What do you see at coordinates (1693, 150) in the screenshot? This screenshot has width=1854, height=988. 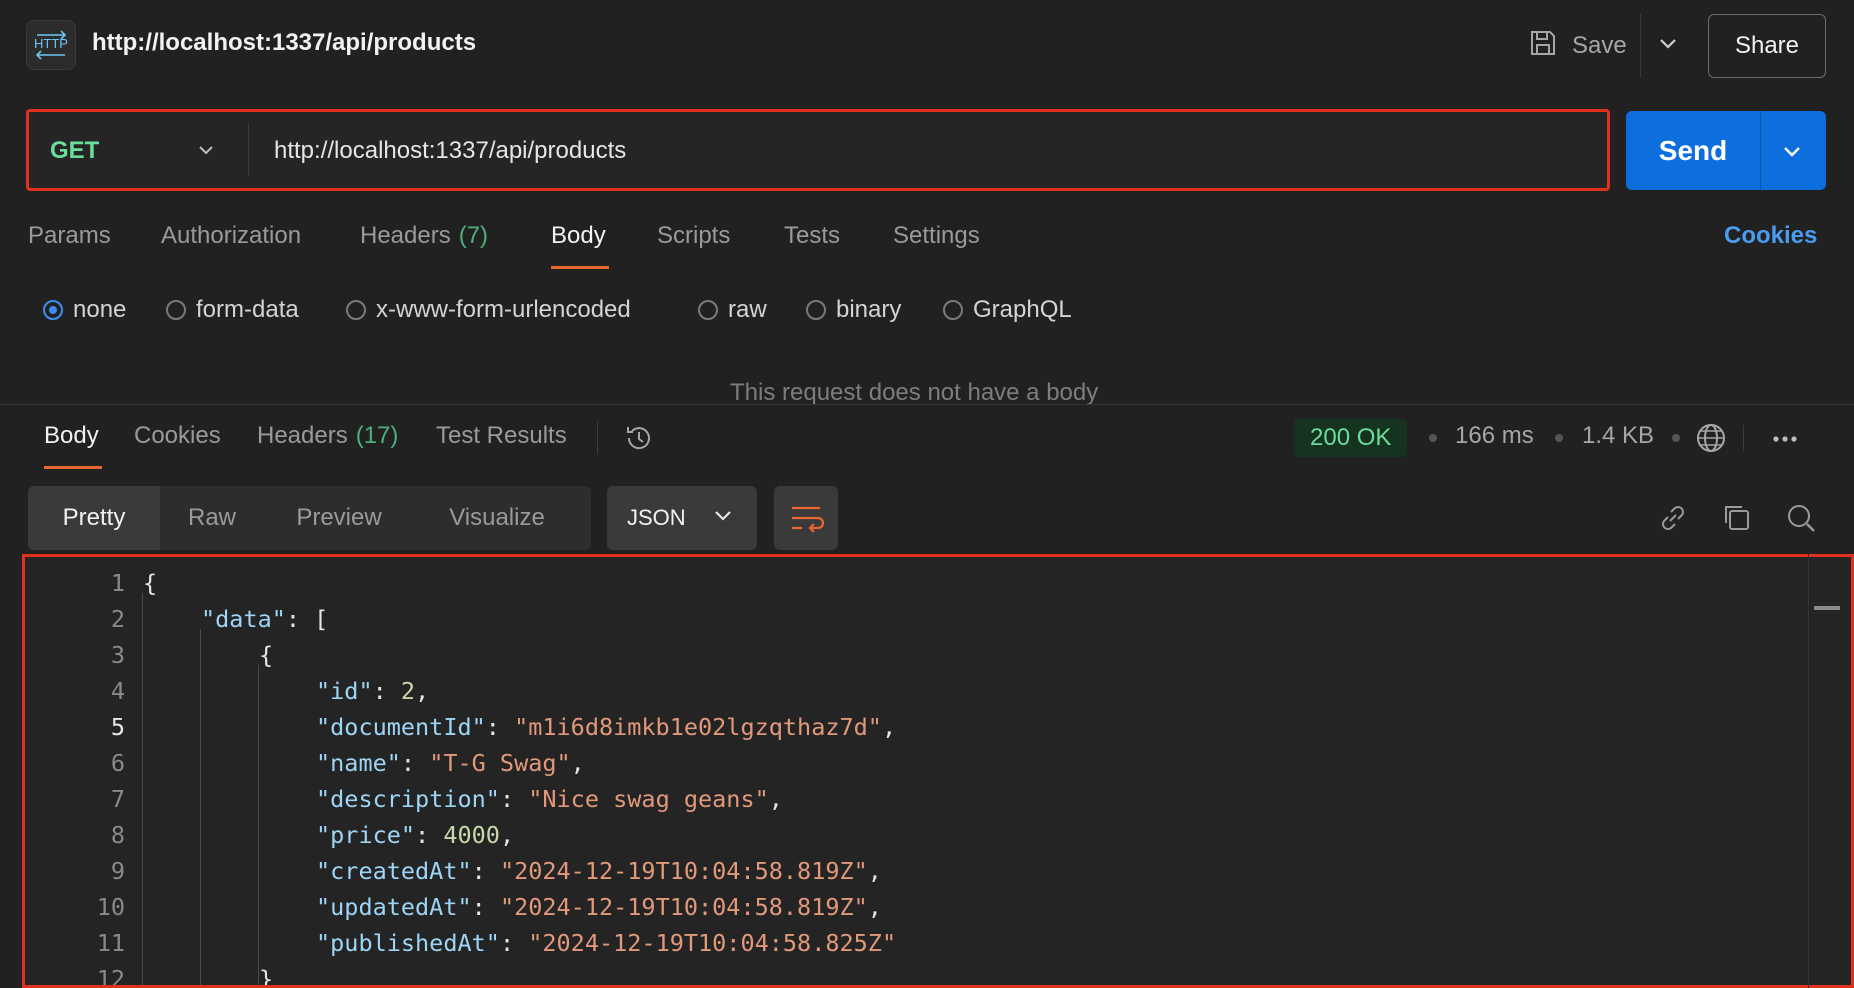 I see `send-button: Send` at bounding box center [1693, 150].